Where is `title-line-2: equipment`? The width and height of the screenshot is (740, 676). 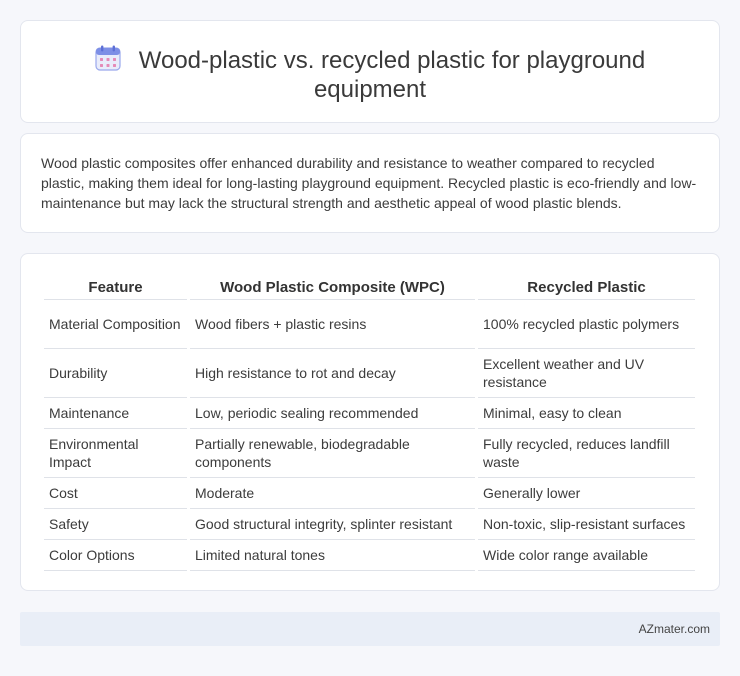 title-line-2: equipment is located at coordinates (370, 89).